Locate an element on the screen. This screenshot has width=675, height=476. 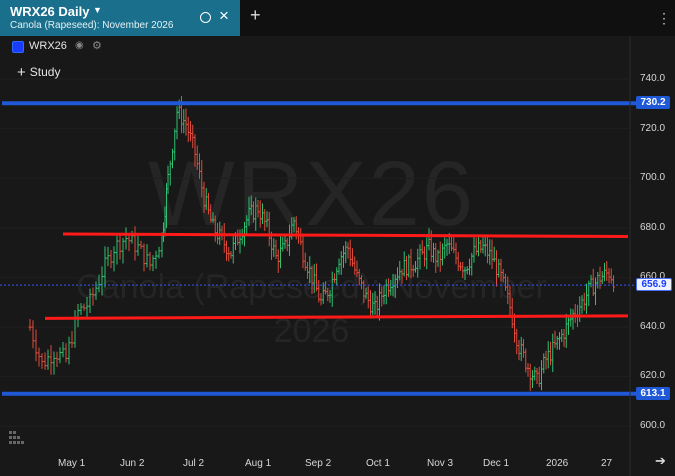
tab-subtitle: Canola (Rapeseed): November 2026 is located at coordinates (92, 25).